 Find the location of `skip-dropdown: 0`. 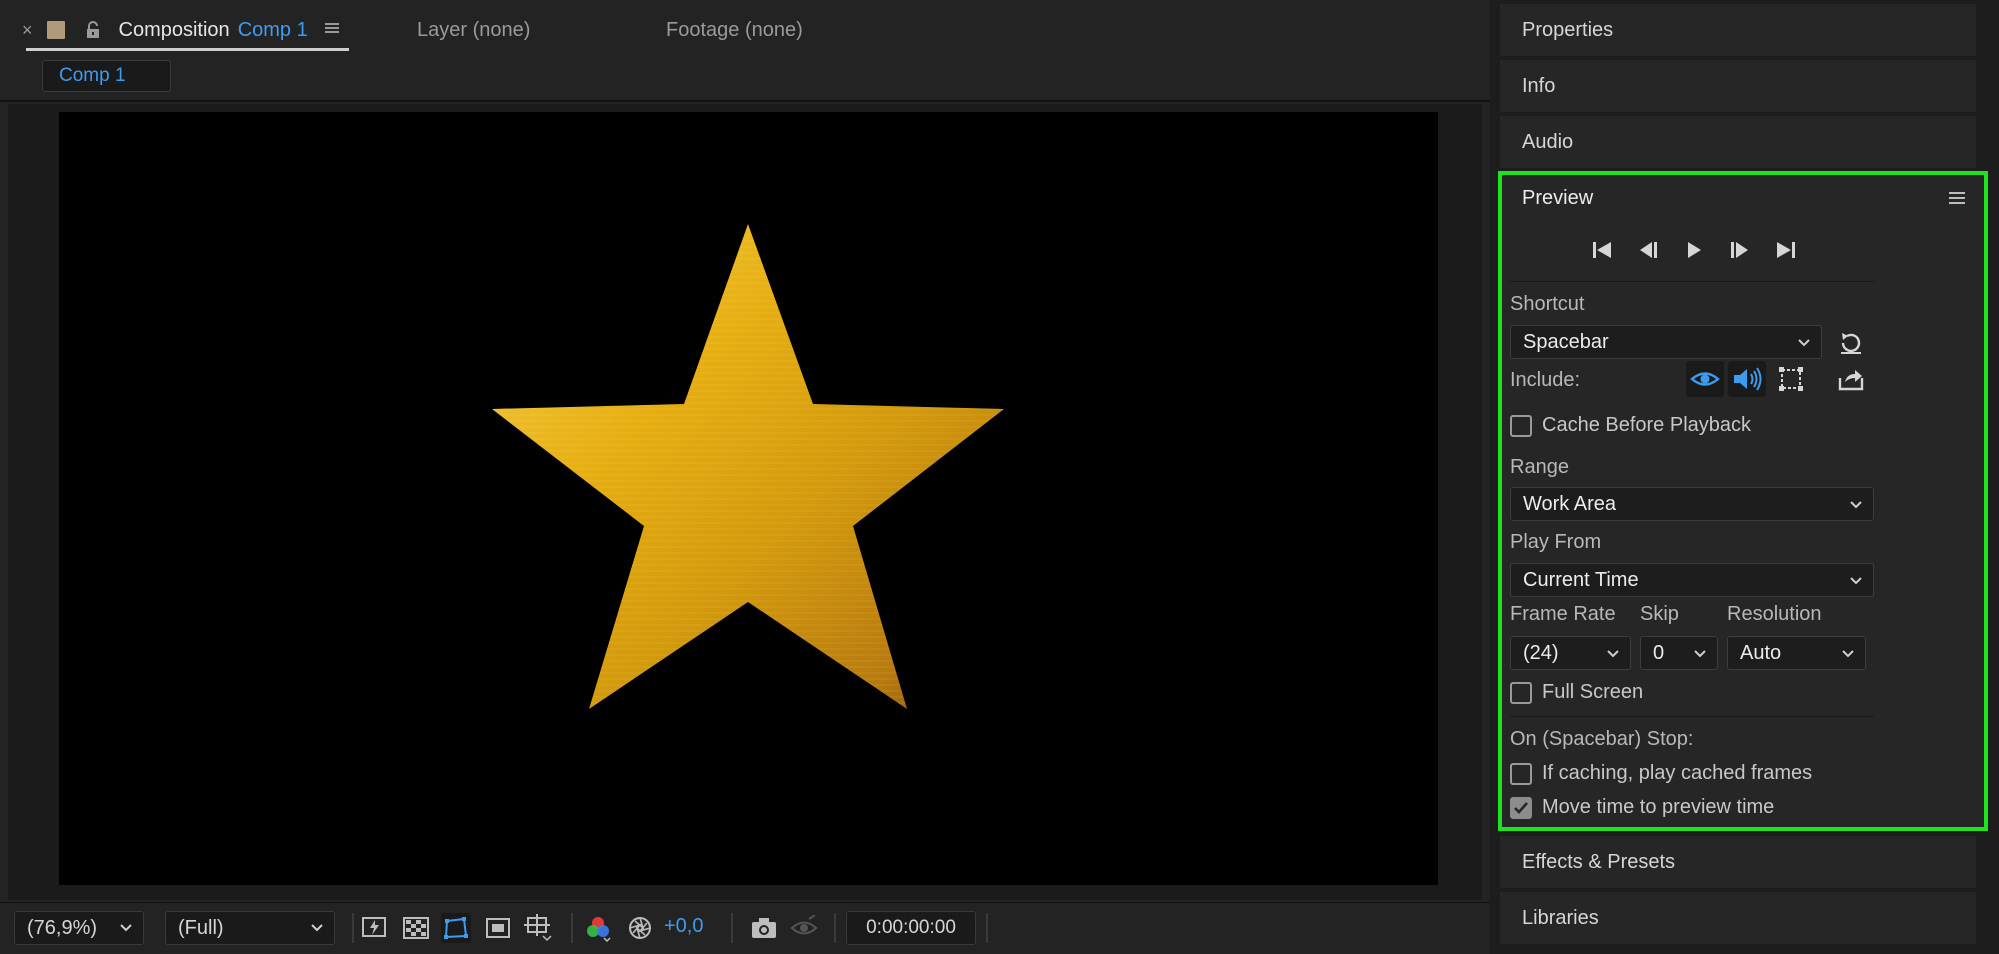

skip-dropdown: 0 is located at coordinates (1679, 653).